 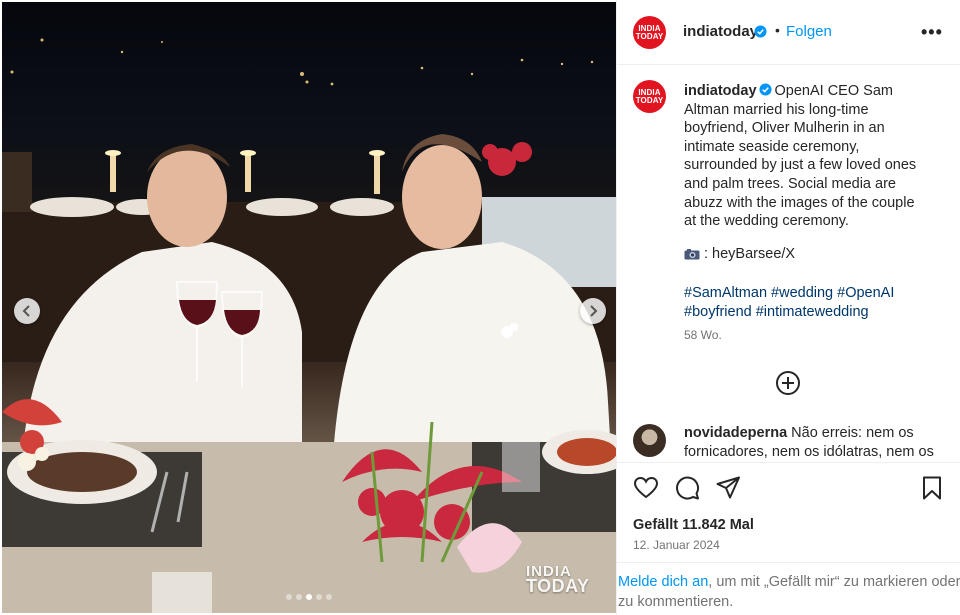 I want to click on caption-author-avatar: INDIA TODAY, so click(x=649, y=96).